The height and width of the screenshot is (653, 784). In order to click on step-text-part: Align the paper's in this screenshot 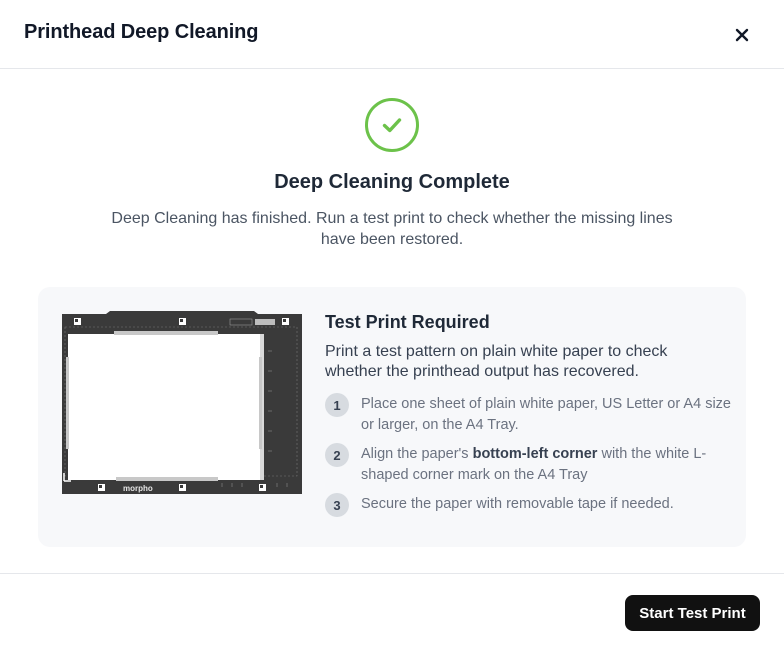, I will do `click(417, 454)`.